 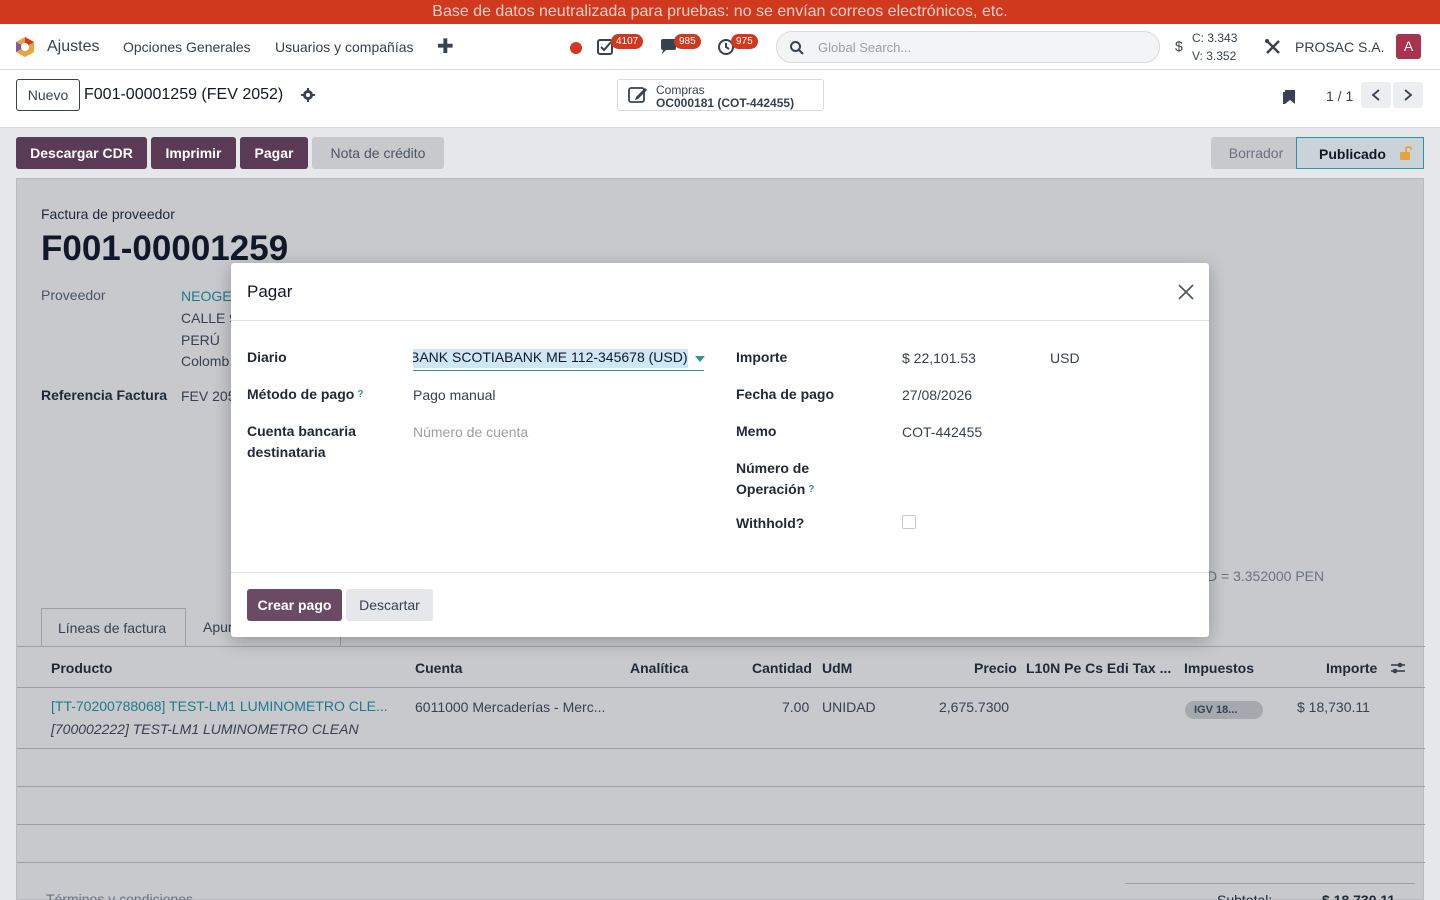 I want to click on messages-badge: 985, so click(x=687, y=41).